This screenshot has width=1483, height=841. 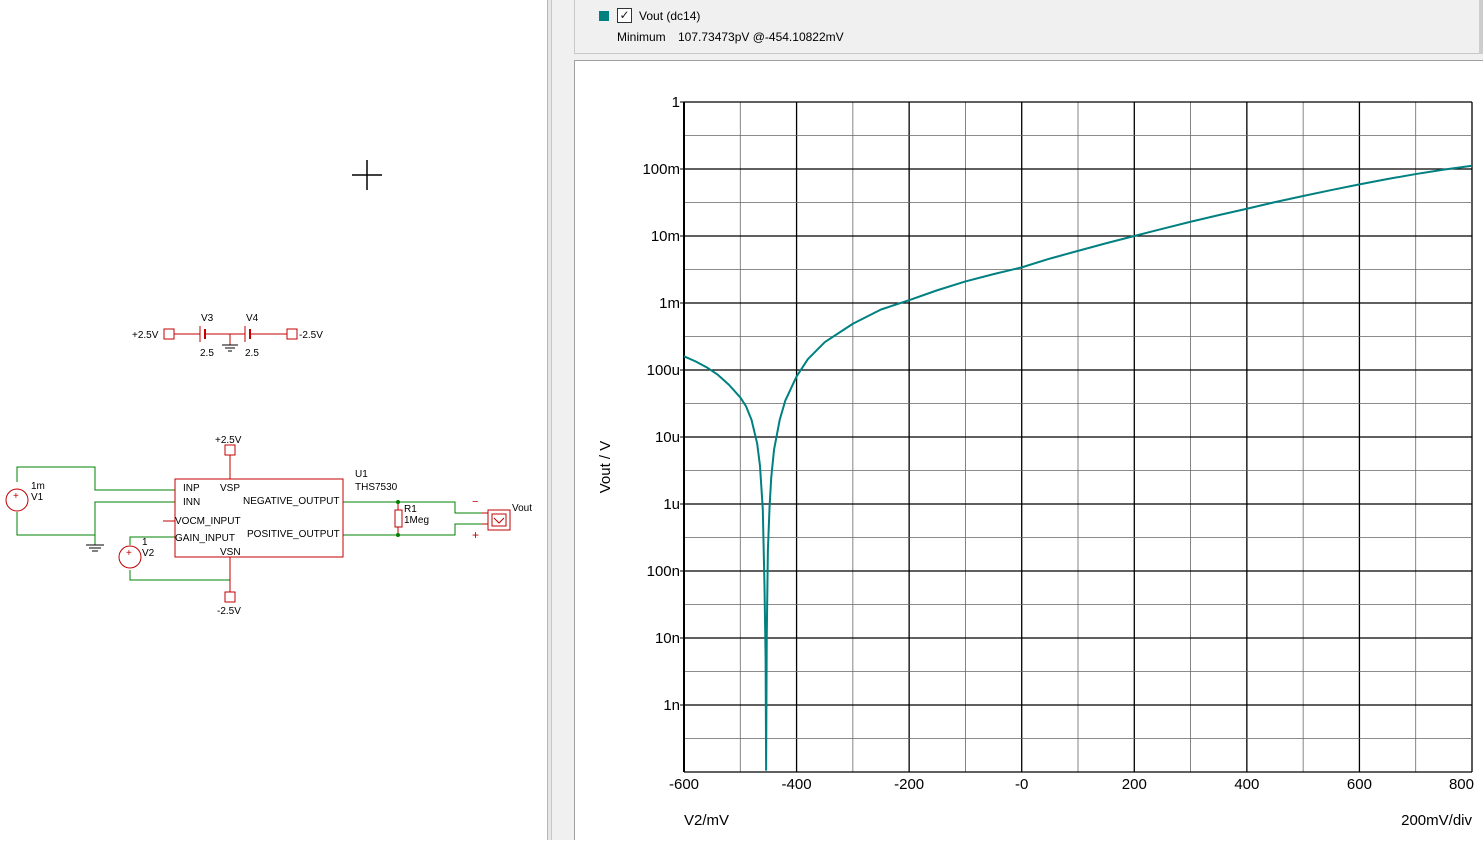 I want to click on ground-symbol, so click(x=95, y=548).